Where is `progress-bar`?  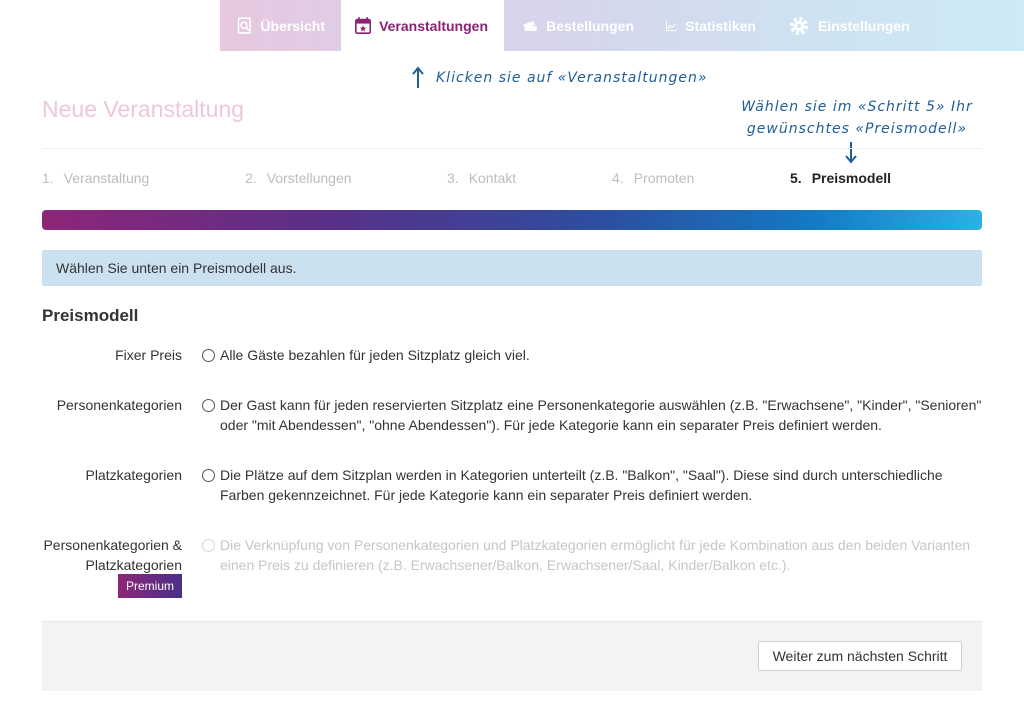 progress-bar is located at coordinates (512, 220).